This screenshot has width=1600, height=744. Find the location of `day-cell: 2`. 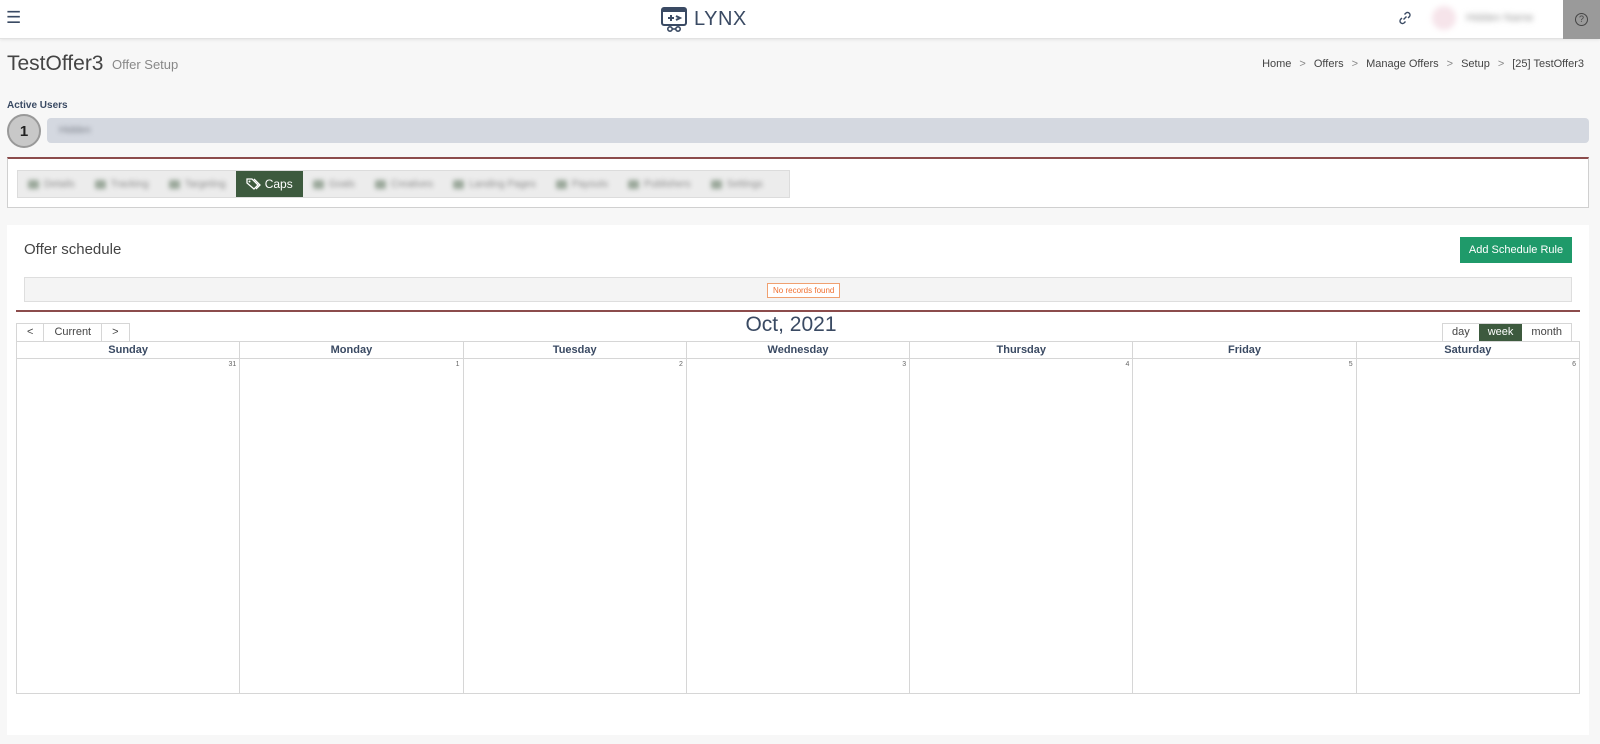

day-cell: 2 is located at coordinates (574, 526).